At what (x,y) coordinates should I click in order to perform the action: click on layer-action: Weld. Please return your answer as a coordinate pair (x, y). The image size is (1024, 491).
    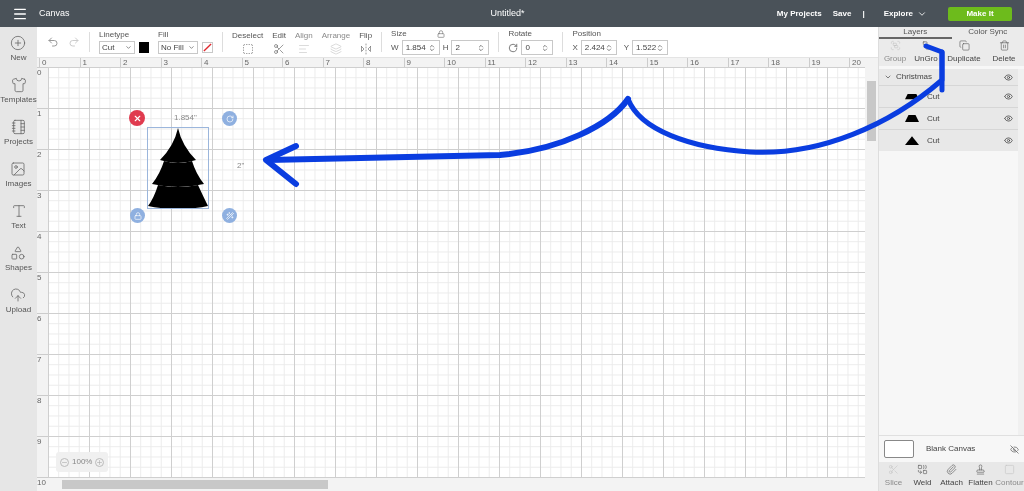
    Looking at the image, I should click on (922, 476).